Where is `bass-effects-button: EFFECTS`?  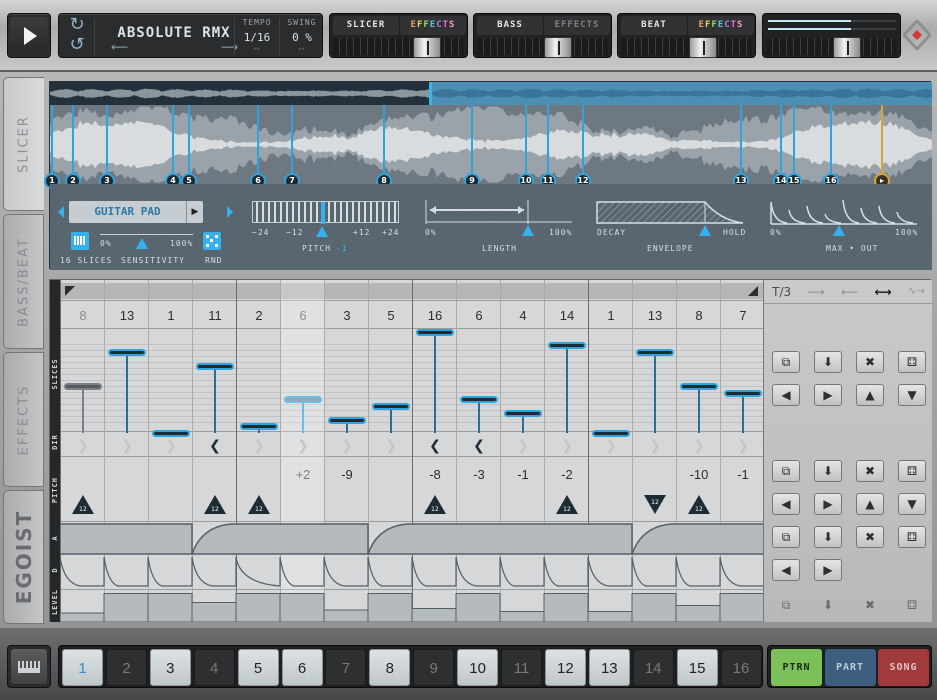
bass-effects-button: EFFECTS is located at coordinates (577, 25).